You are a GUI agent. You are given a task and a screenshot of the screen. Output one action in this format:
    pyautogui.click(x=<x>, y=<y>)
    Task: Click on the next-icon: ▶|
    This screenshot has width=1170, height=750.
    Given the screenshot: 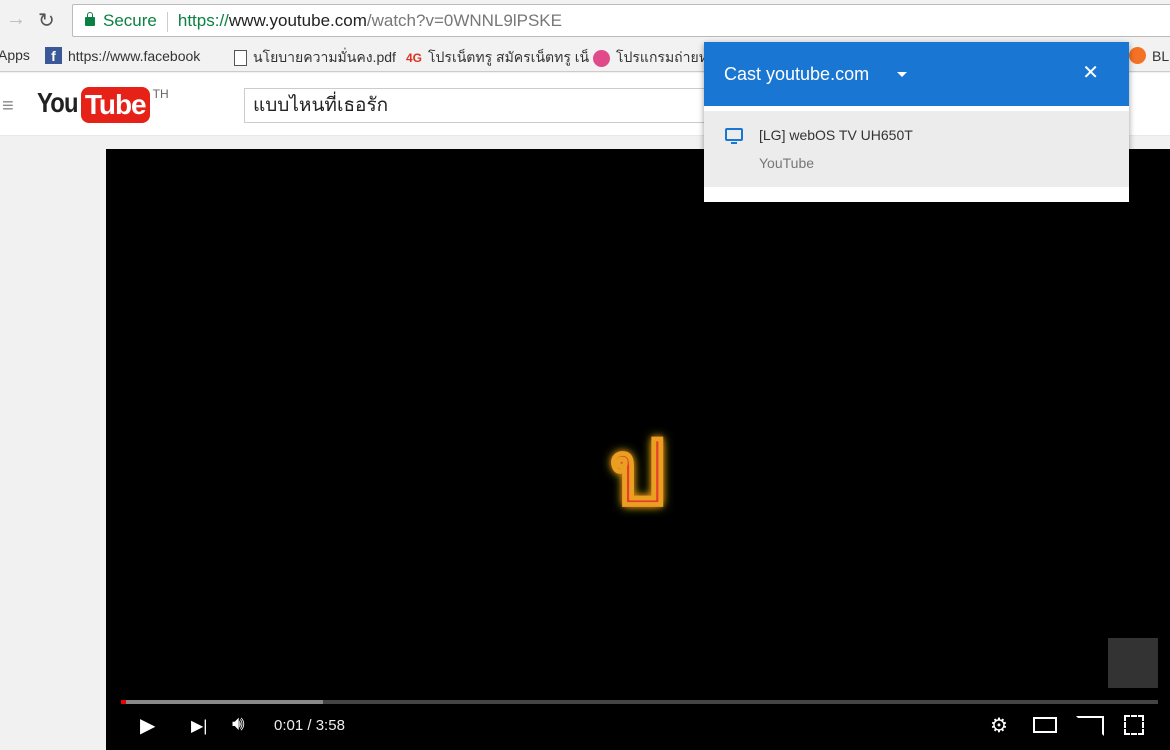 What is the action you would take?
    pyautogui.click(x=199, y=726)
    